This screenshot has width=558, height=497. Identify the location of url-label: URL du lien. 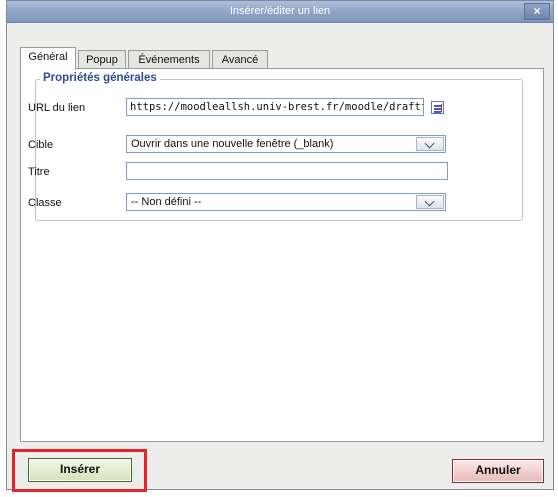
(57, 108).